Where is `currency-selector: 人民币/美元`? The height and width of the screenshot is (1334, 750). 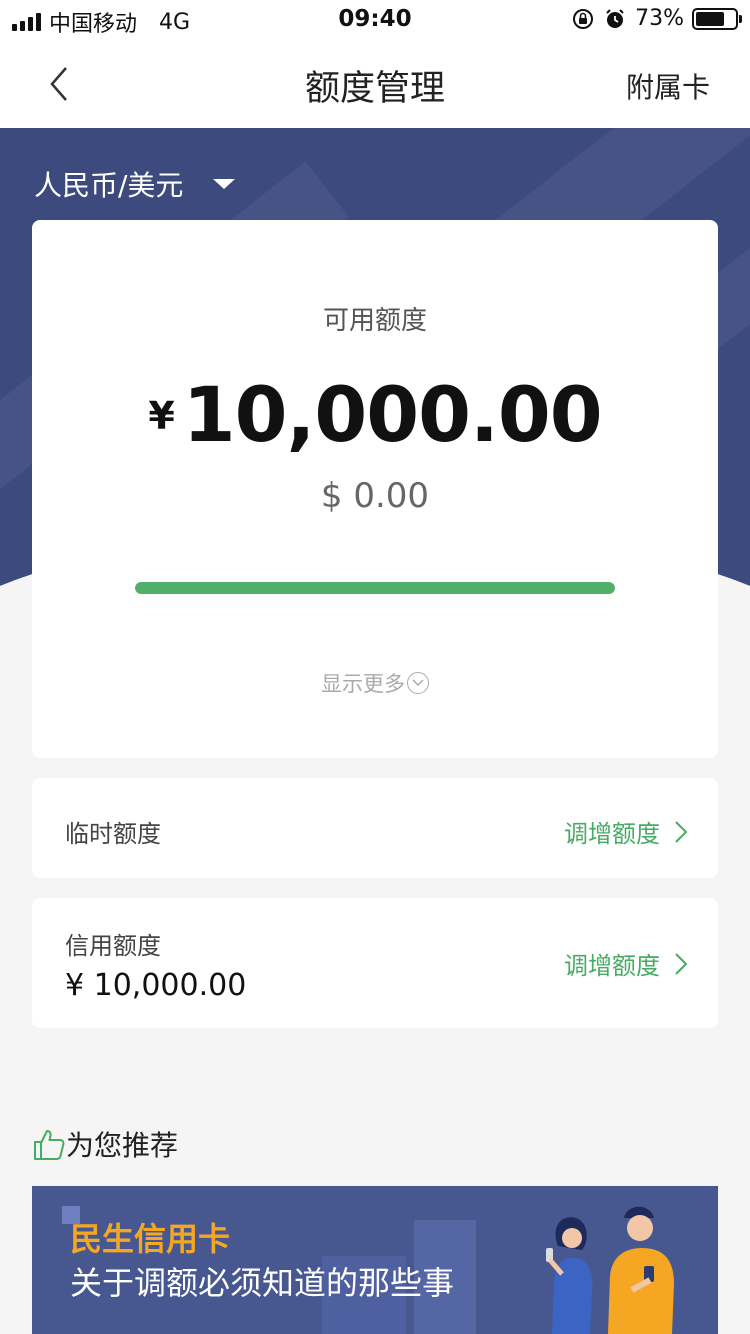
currency-selector: 人民币/美元 is located at coordinates (135, 184).